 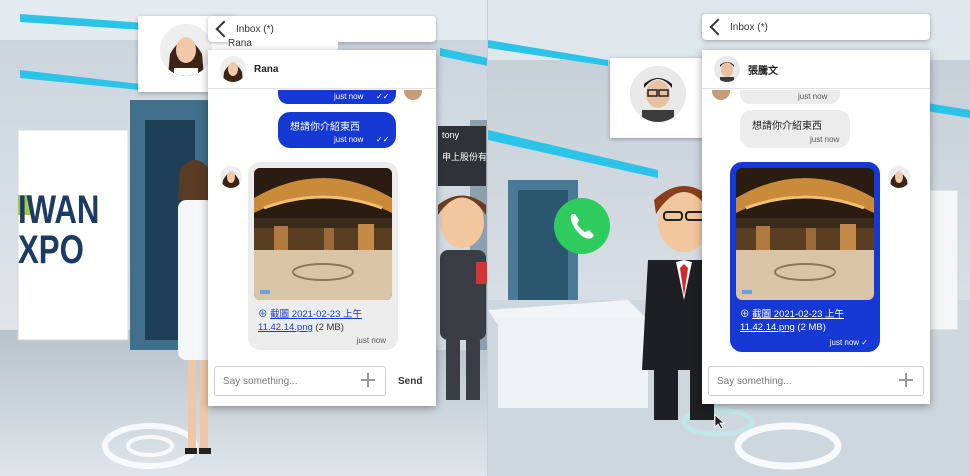 I want to click on woman-avatar-small, so click(x=233, y=69).